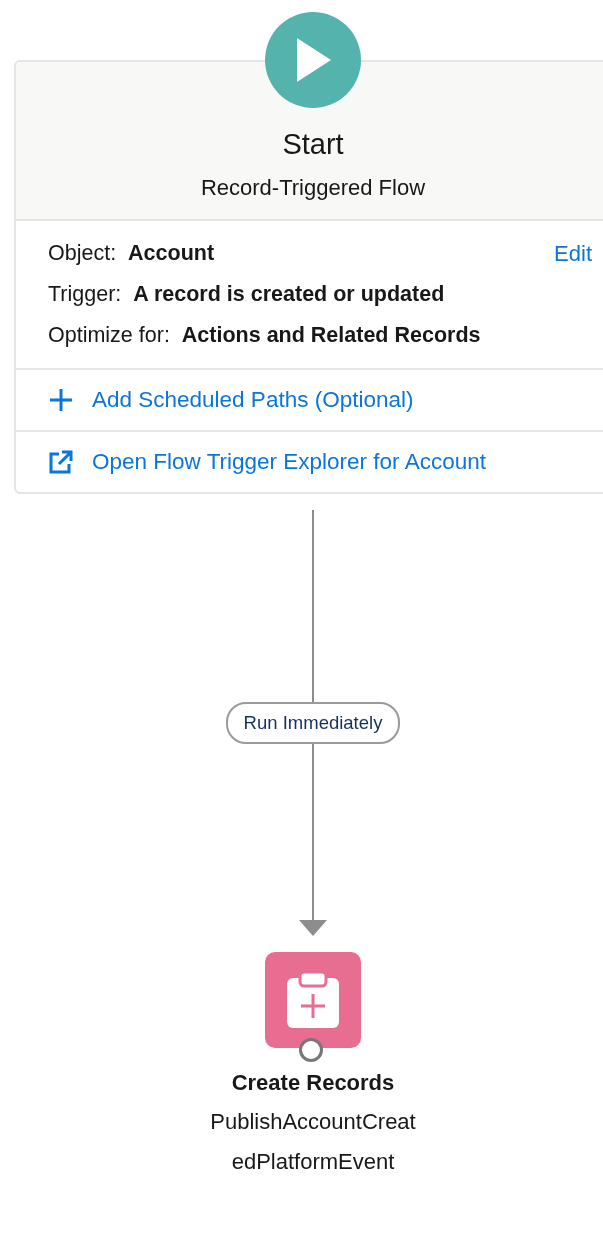  Describe the element at coordinates (313, 188) in the screenshot. I see `flow-type: Record-Triggered Flow` at that location.